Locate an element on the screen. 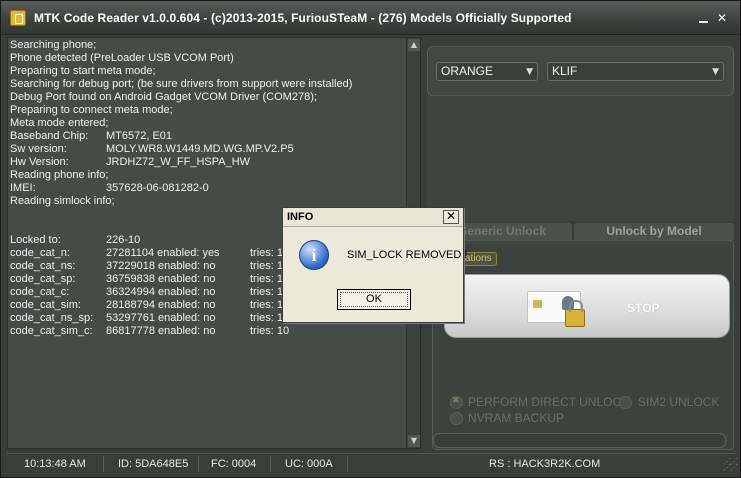  log-cell: code_cat_sp: is located at coordinates (43, 279).